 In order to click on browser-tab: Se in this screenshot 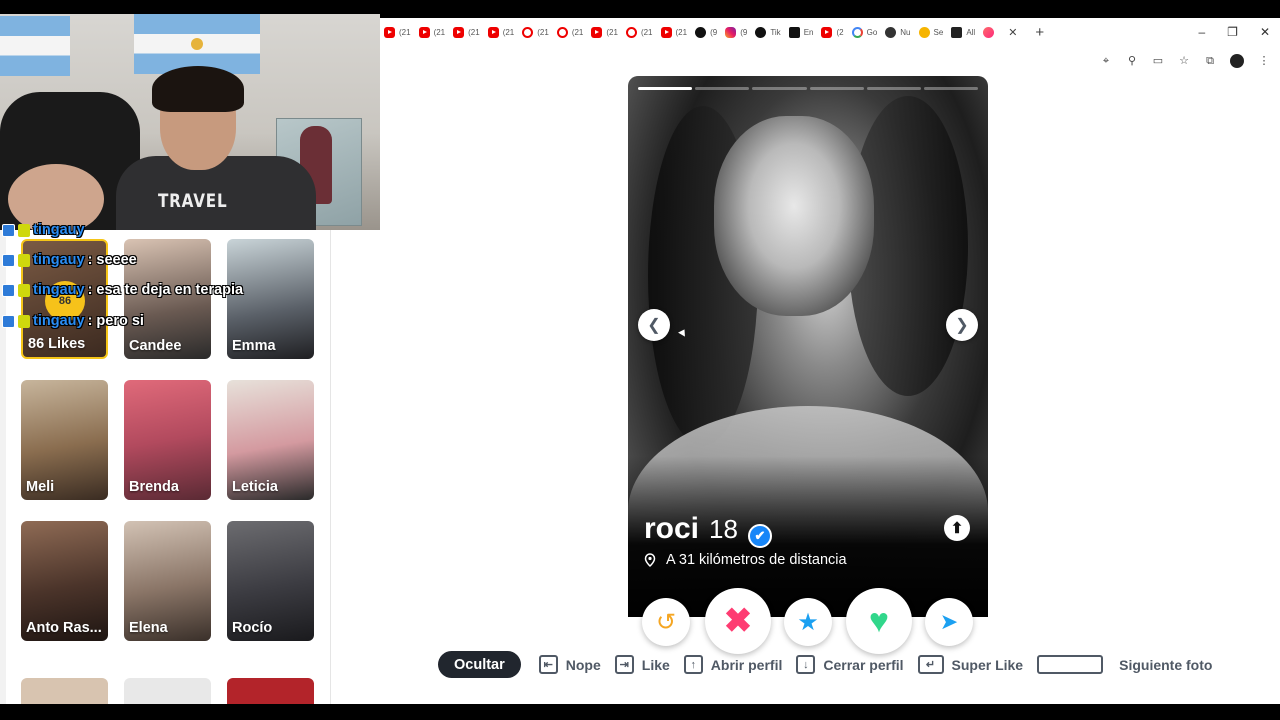, I will do `click(931, 32)`.